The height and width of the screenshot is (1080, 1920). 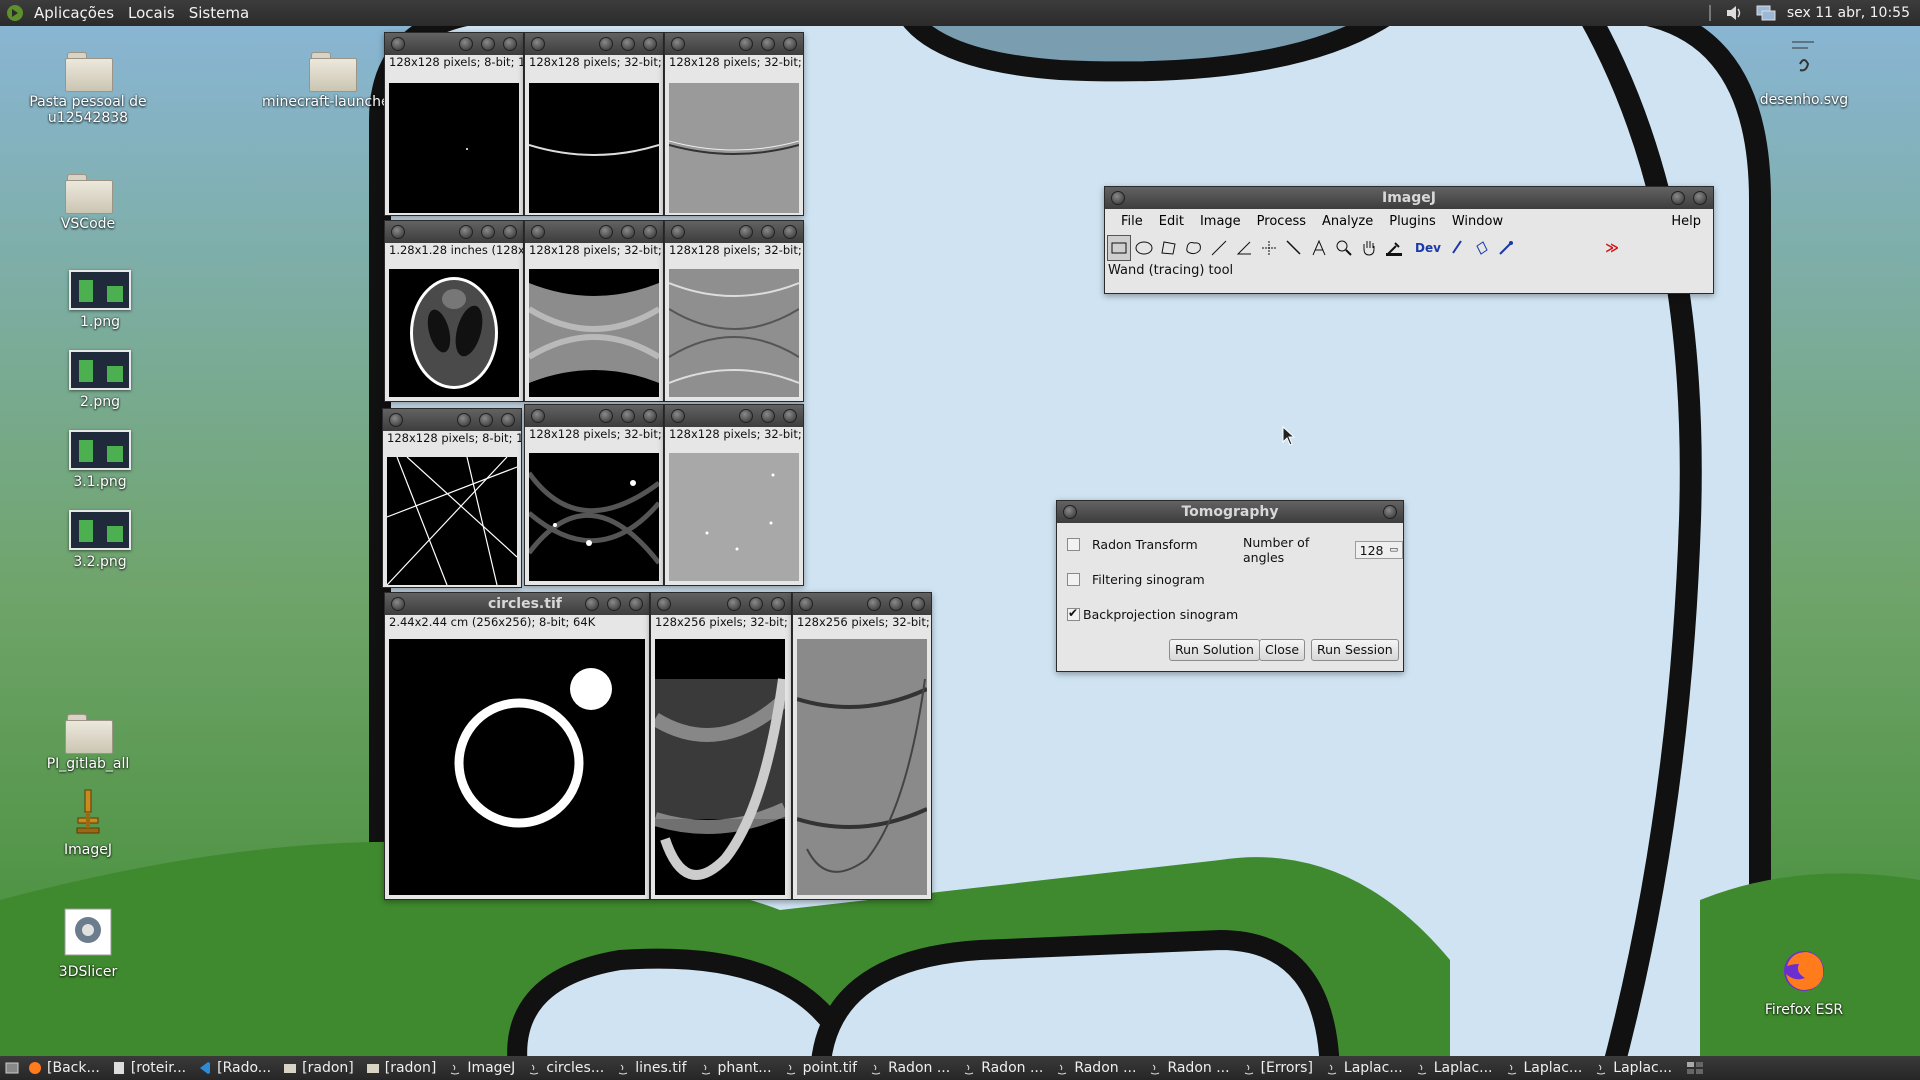 What do you see at coordinates (822, 1068) in the screenshot?
I see `task-item: point.tif` at bounding box center [822, 1068].